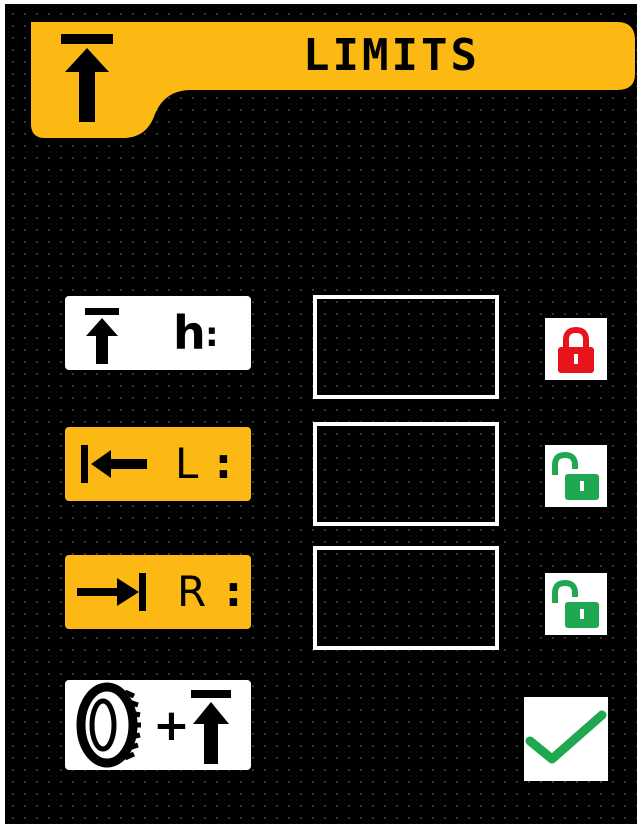 This screenshot has width=641, height=828. I want to click on left-label-letter: L, so click(187, 463).